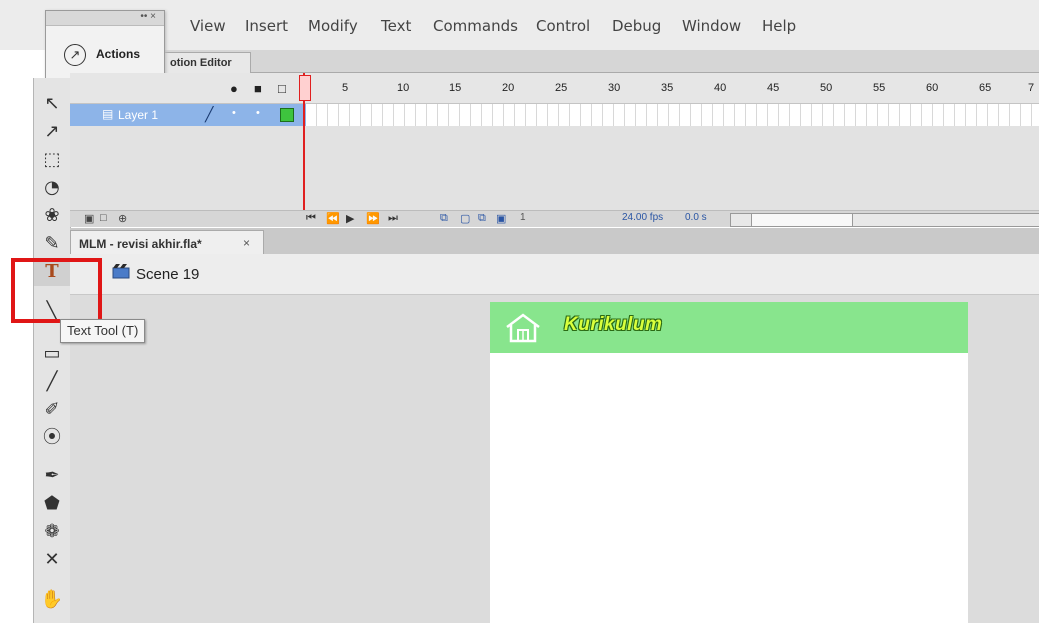 The height and width of the screenshot is (623, 1039). What do you see at coordinates (138, 115) in the screenshot?
I see `layer-name: Layer 1` at bounding box center [138, 115].